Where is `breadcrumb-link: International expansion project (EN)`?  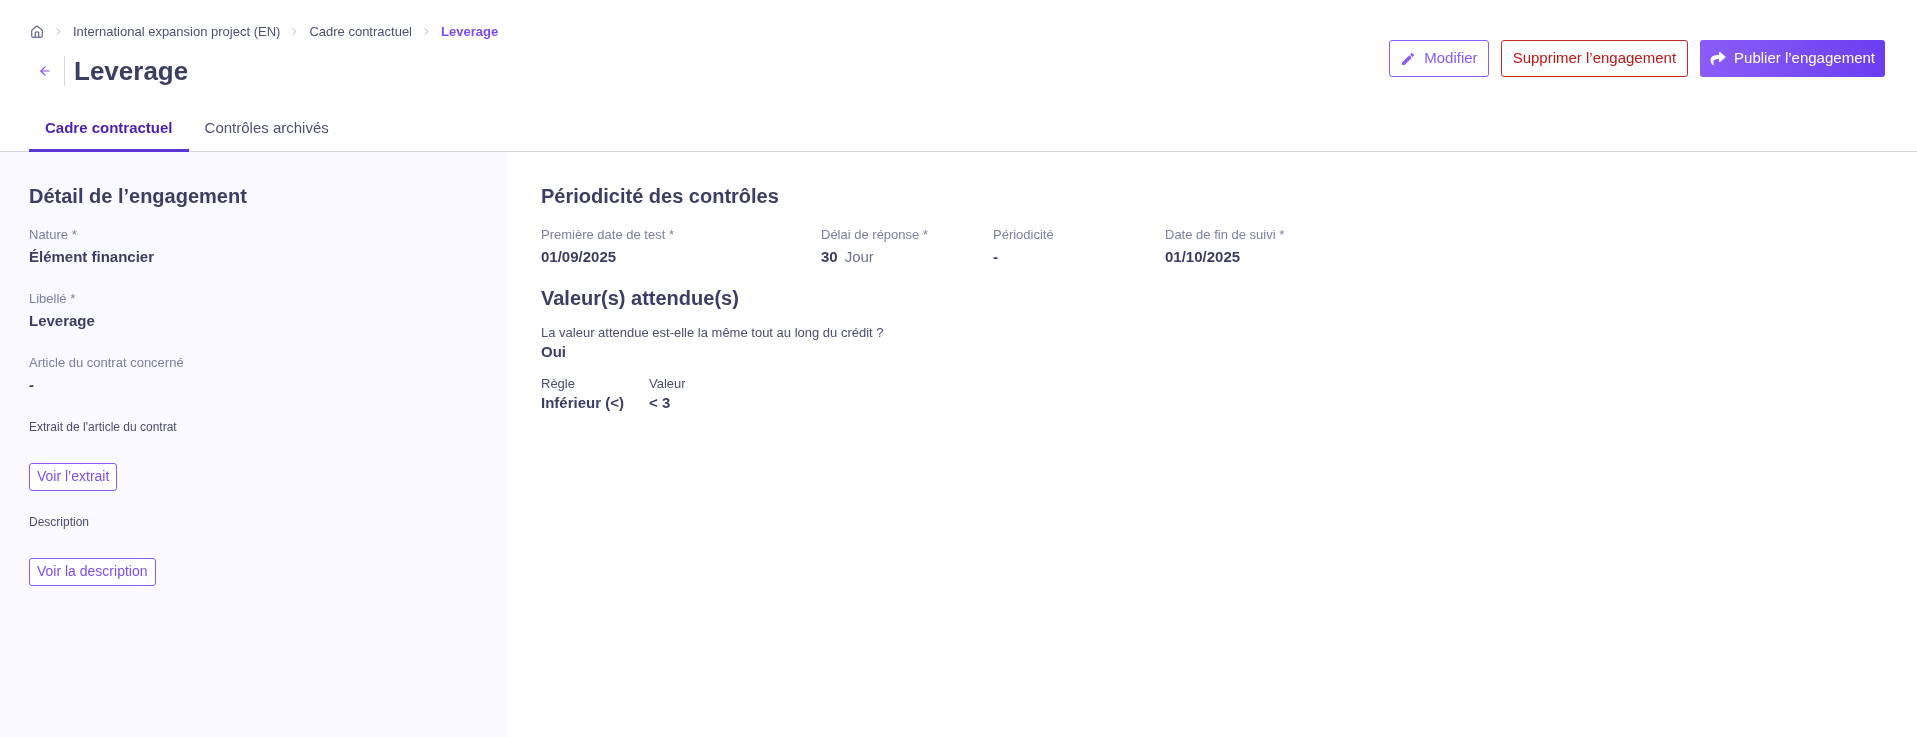
breadcrumb-link: International expansion project (EN) is located at coordinates (177, 32).